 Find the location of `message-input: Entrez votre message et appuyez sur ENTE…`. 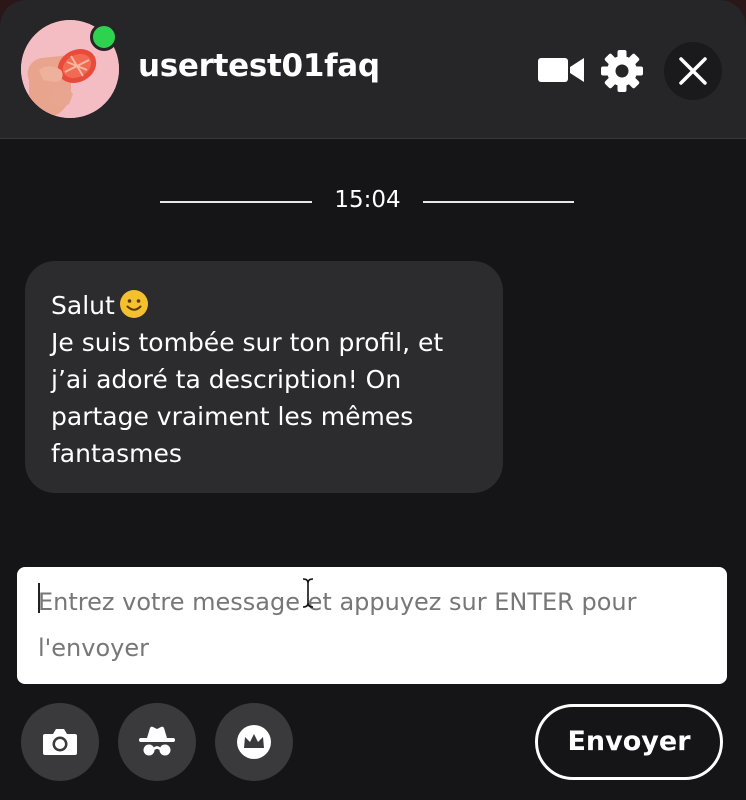

message-input: Entrez votre message et appuyez sur ENTE… is located at coordinates (372, 625).